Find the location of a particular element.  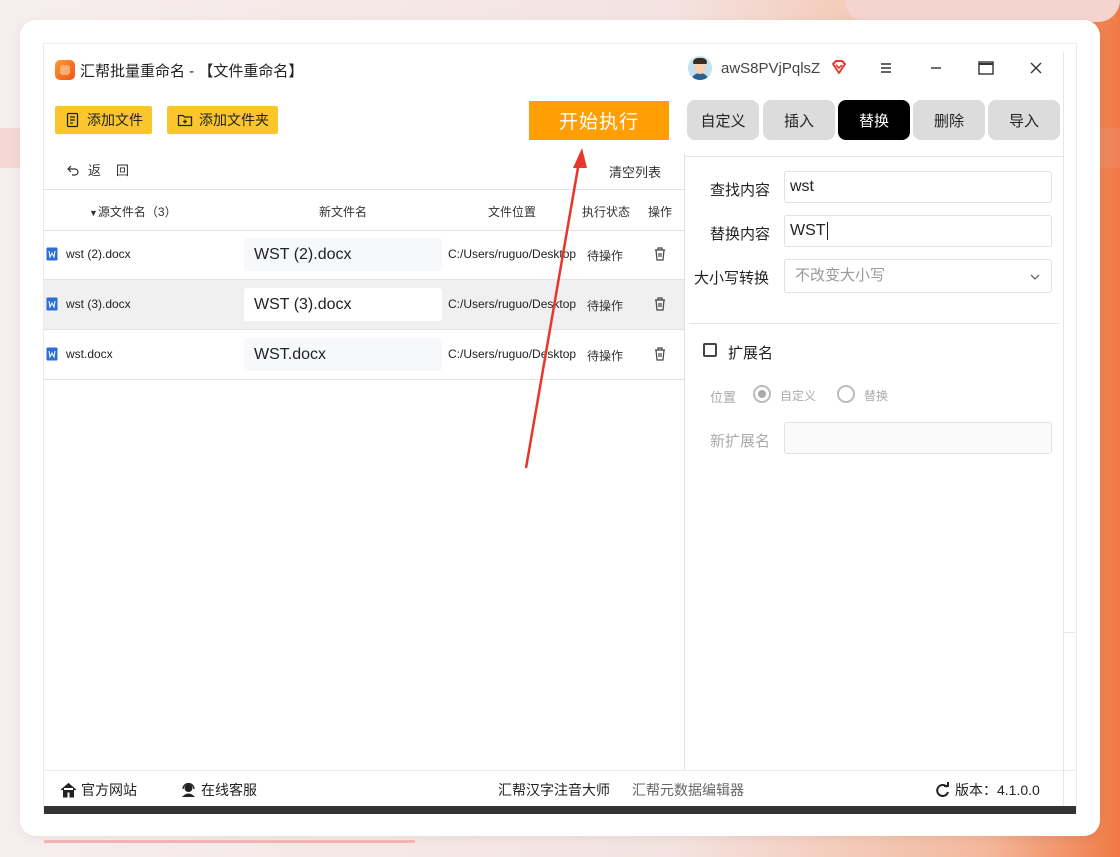

section-divider is located at coordinates (874, 323).